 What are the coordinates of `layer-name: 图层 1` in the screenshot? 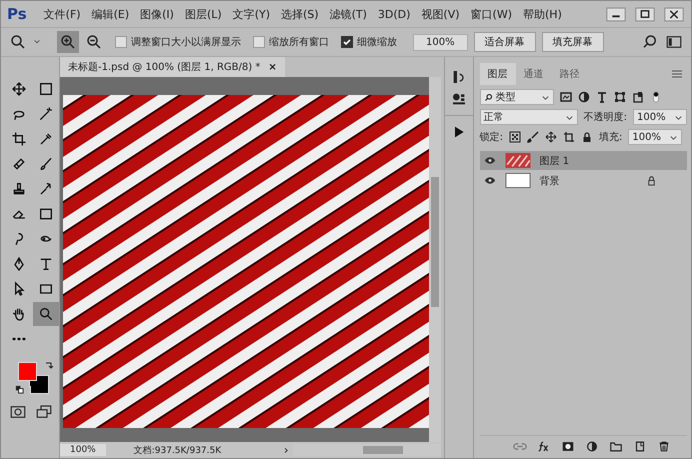 It's located at (555, 161).